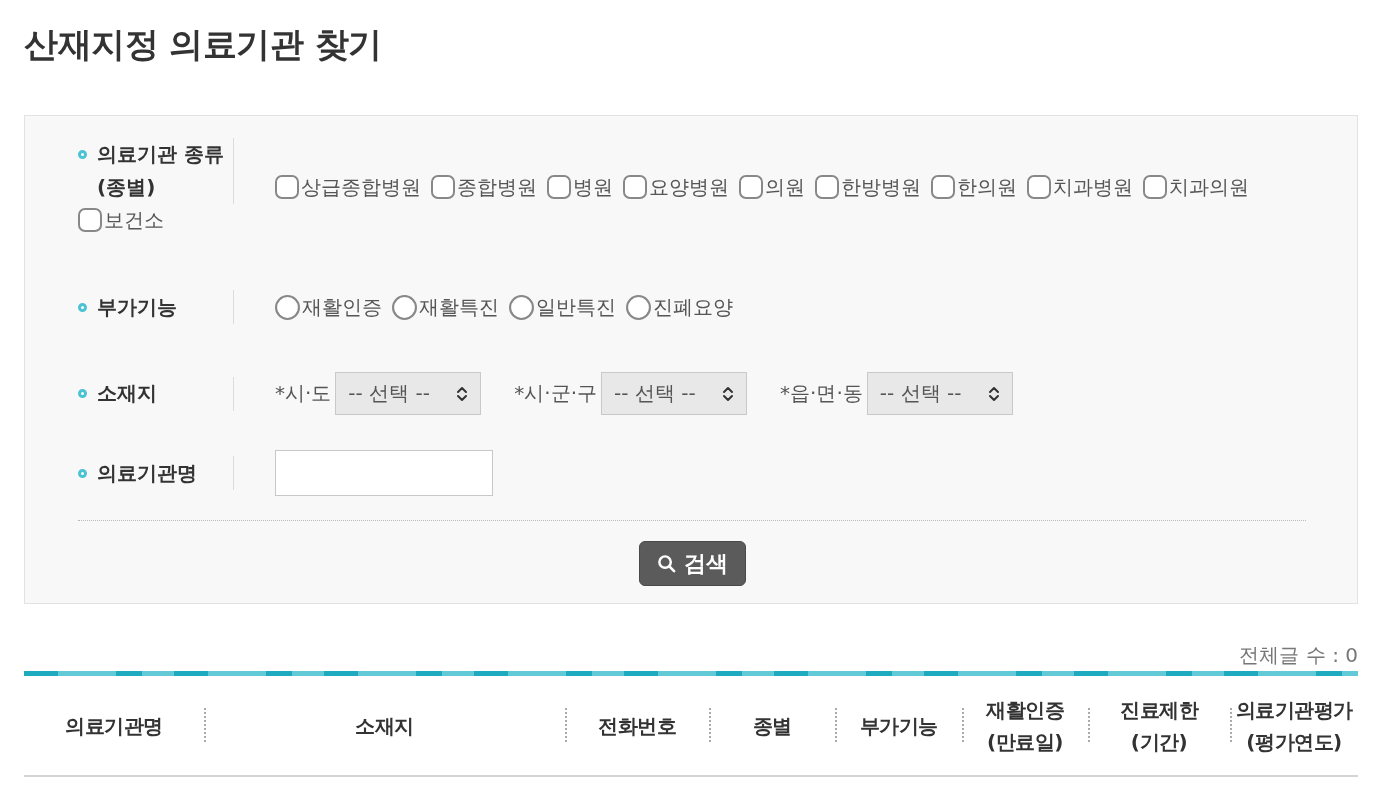  Describe the element at coordinates (147, 473) in the screenshot. I see `field-label: 의료기관명` at that location.